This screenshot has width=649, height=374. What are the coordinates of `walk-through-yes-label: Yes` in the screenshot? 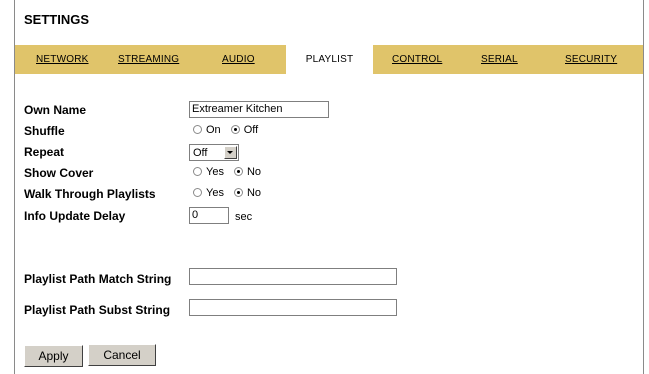 It's located at (215, 193).